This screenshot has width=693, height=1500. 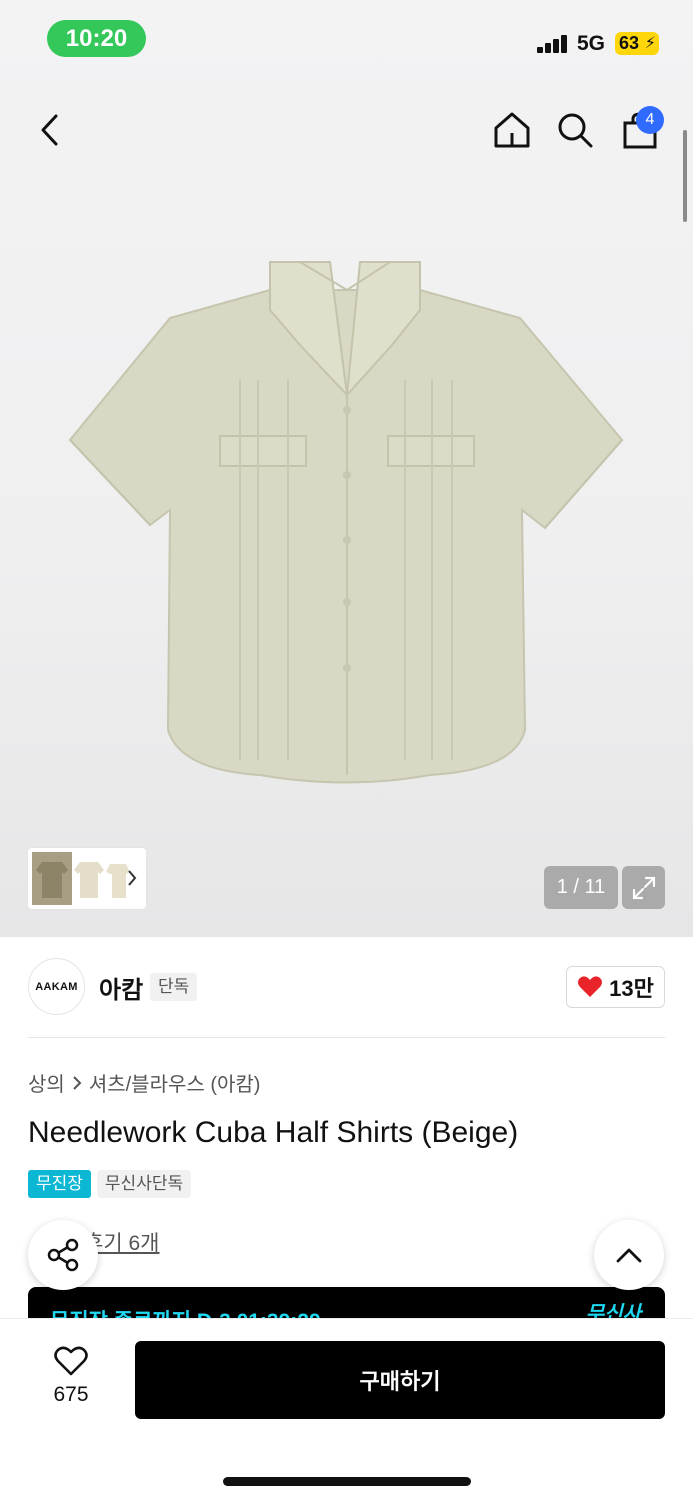 What do you see at coordinates (685, 176) in the screenshot?
I see `scrollbar` at bounding box center [685, 176].